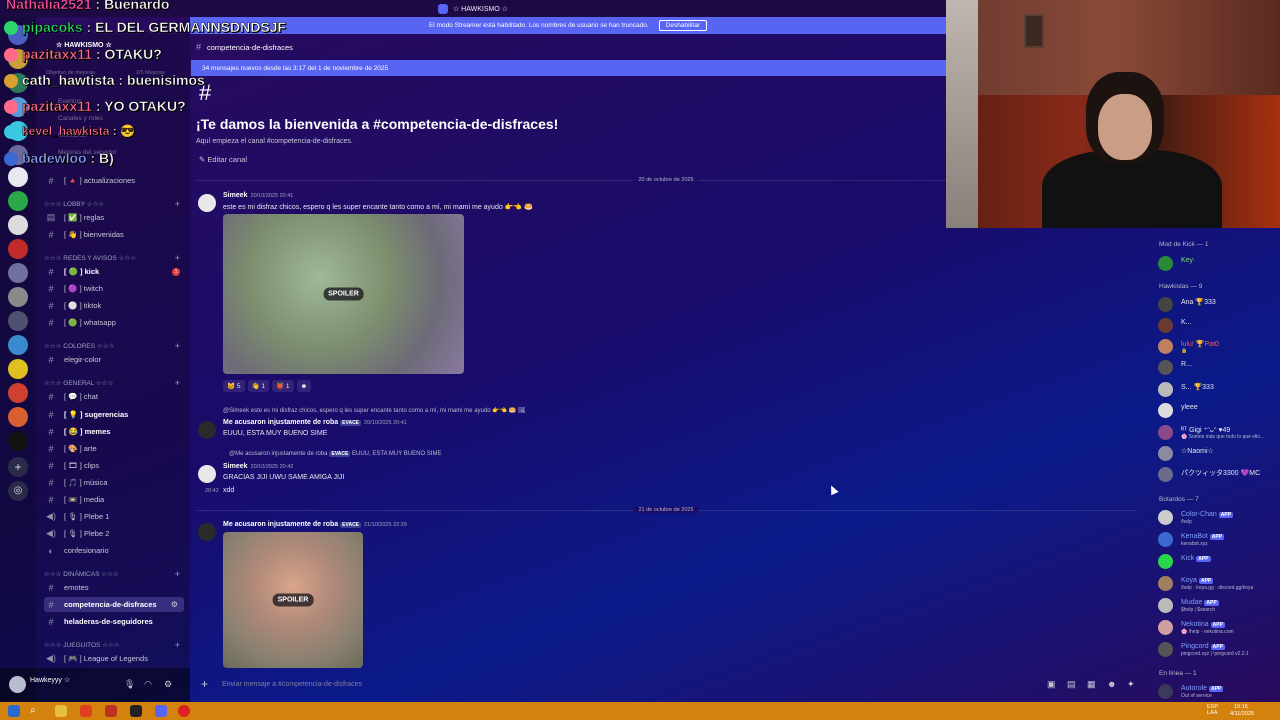 This screenshot has width=1280, height=720. Describe the element at coordinates (14, 711) in the screenshot. I see `start-icon` at that location.